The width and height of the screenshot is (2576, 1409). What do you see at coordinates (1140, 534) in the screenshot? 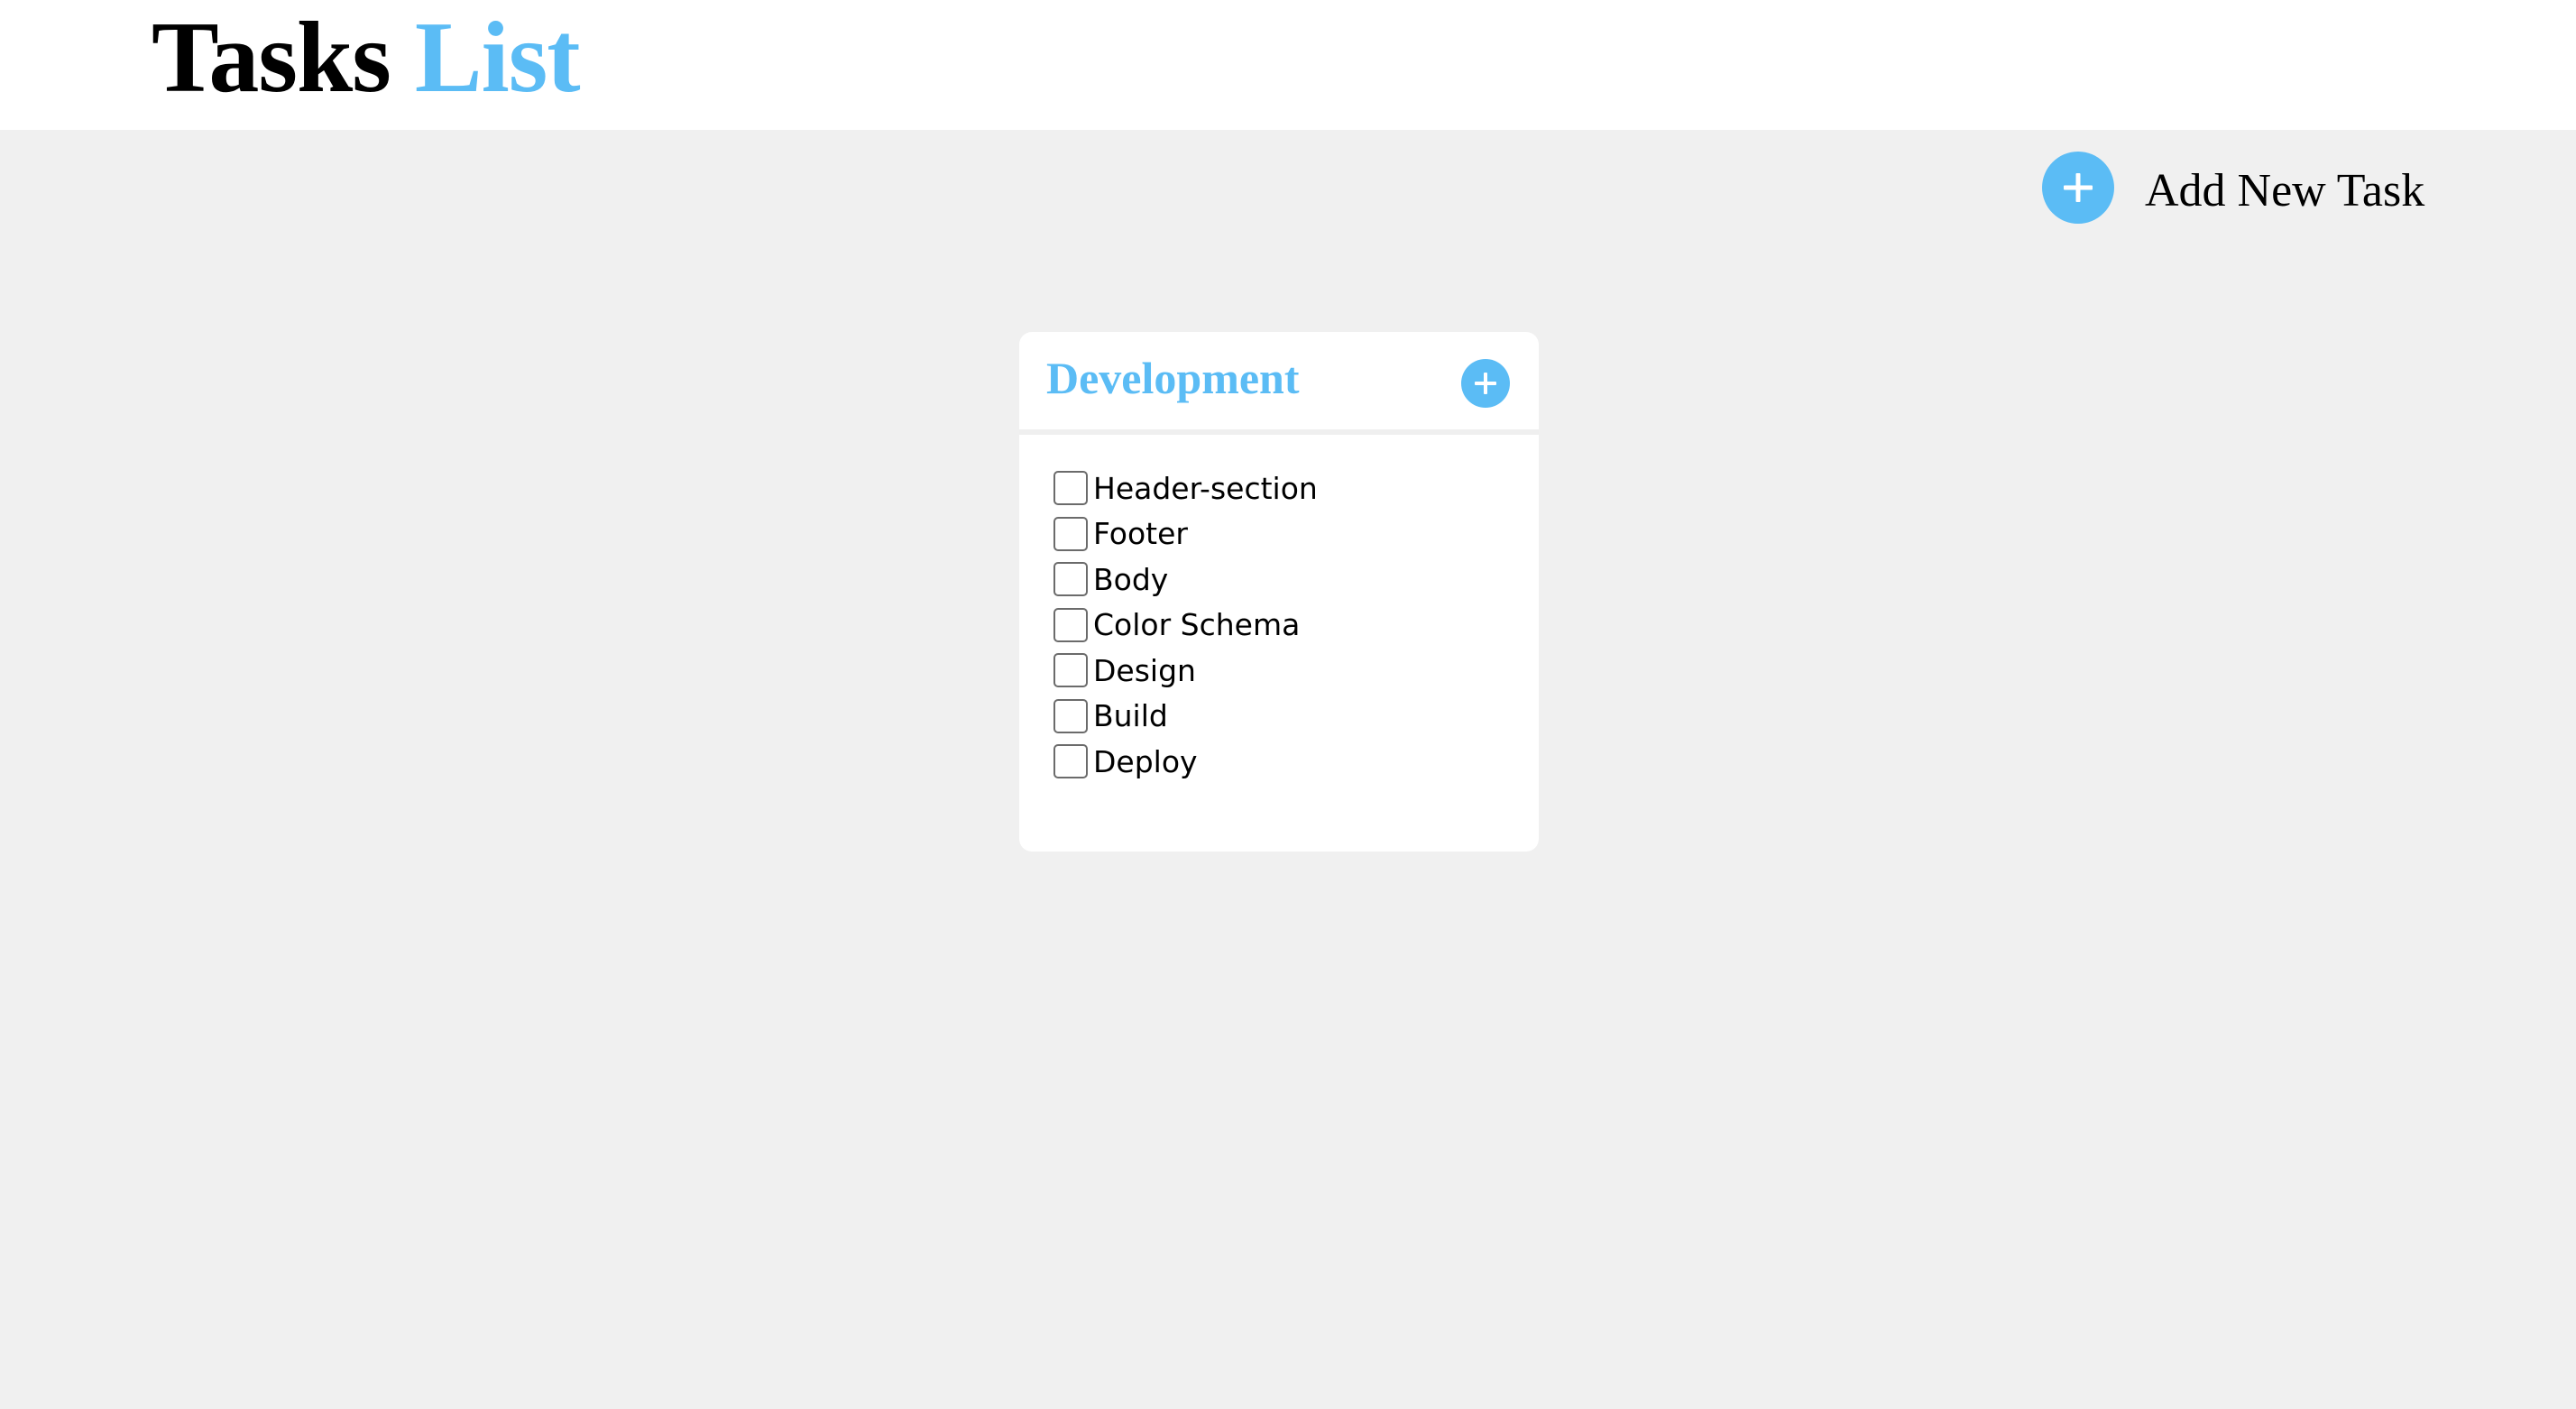
I see `task-label: Footer` at bounding box center [1140, 534].